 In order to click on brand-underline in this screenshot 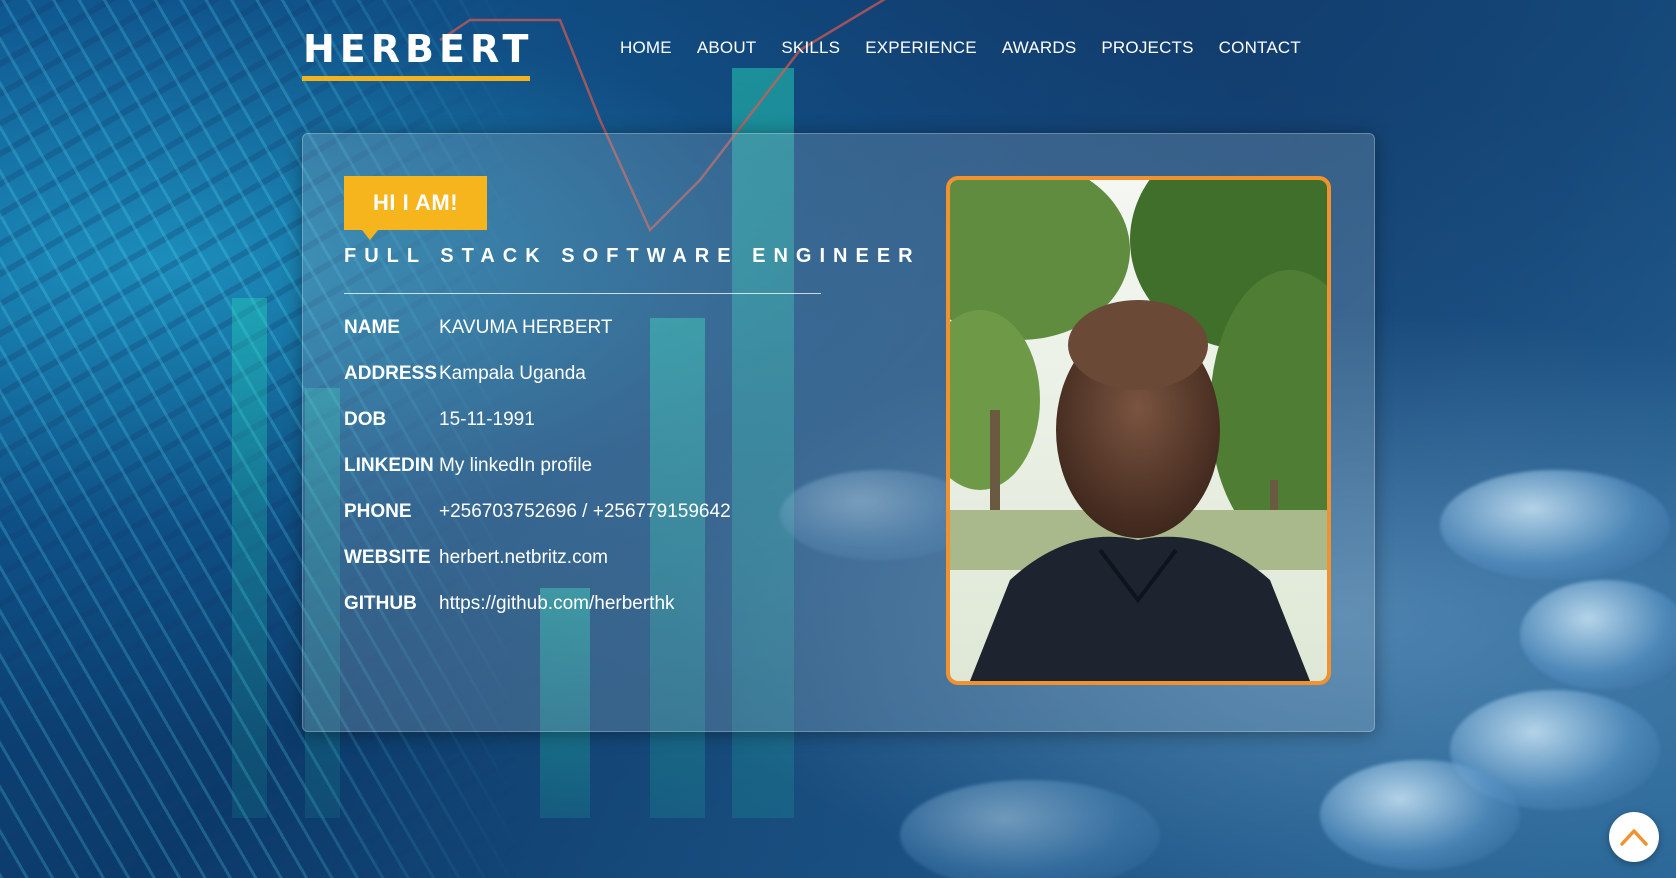, I will do `click(416, 78)`.